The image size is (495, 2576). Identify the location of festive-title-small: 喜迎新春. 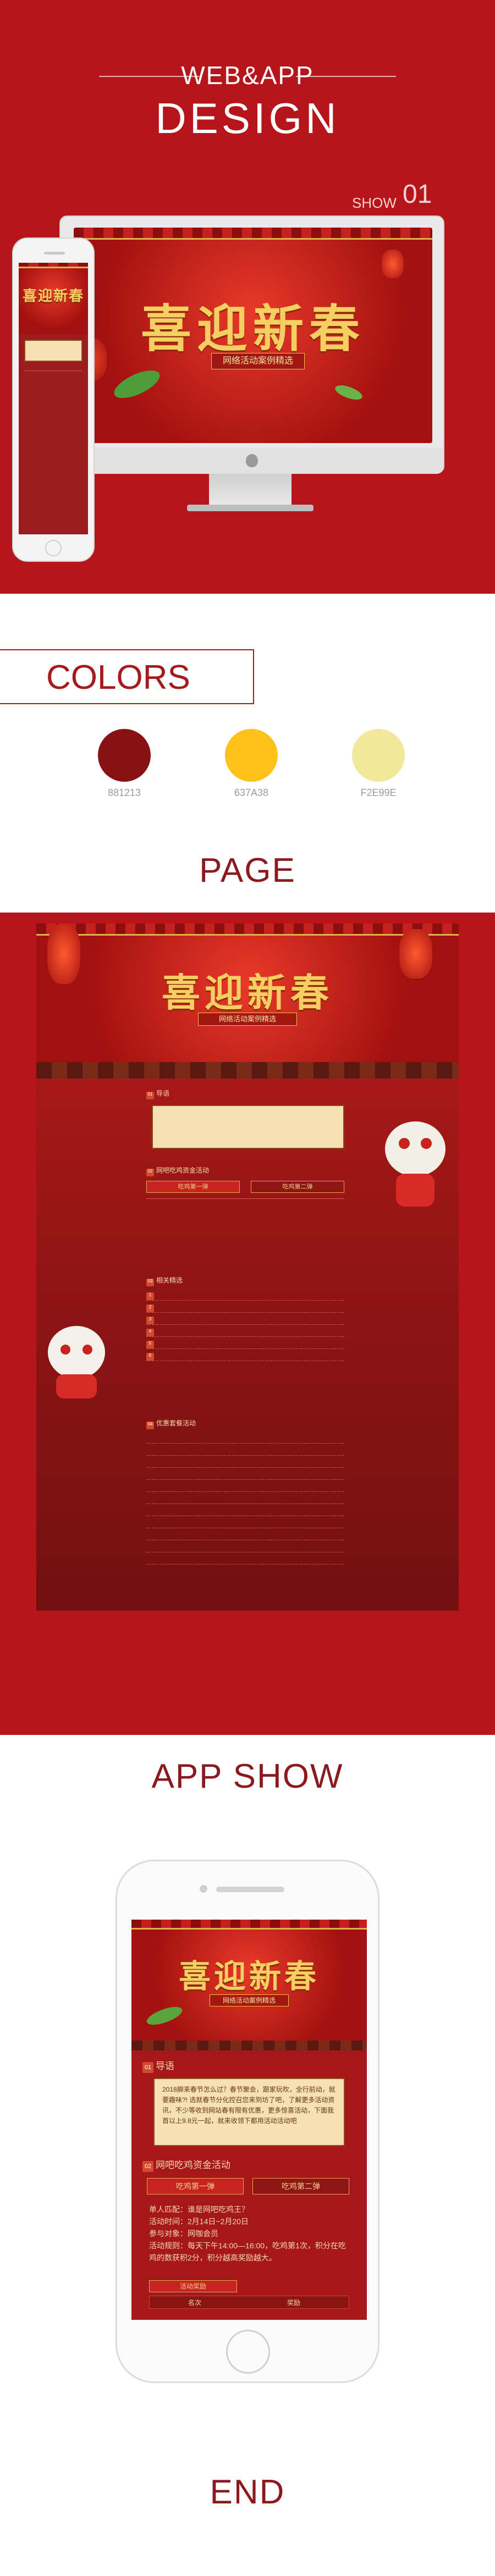
(53, 296).